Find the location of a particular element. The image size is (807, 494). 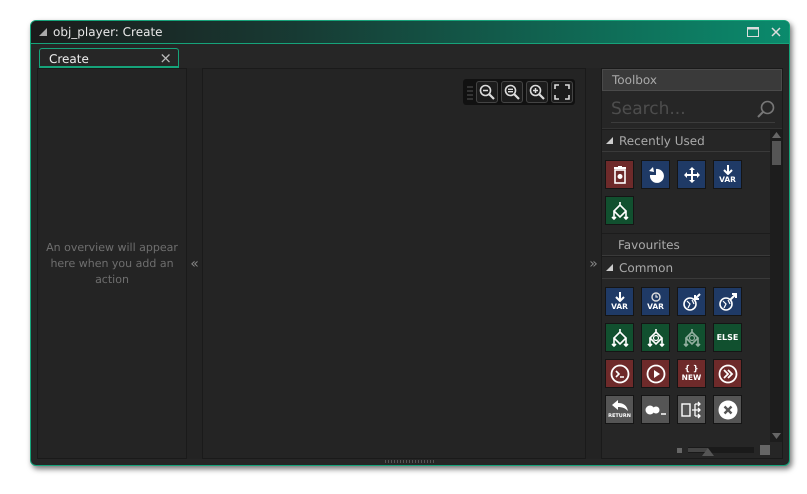

section-header: Common is located at coordinates (686, 267).